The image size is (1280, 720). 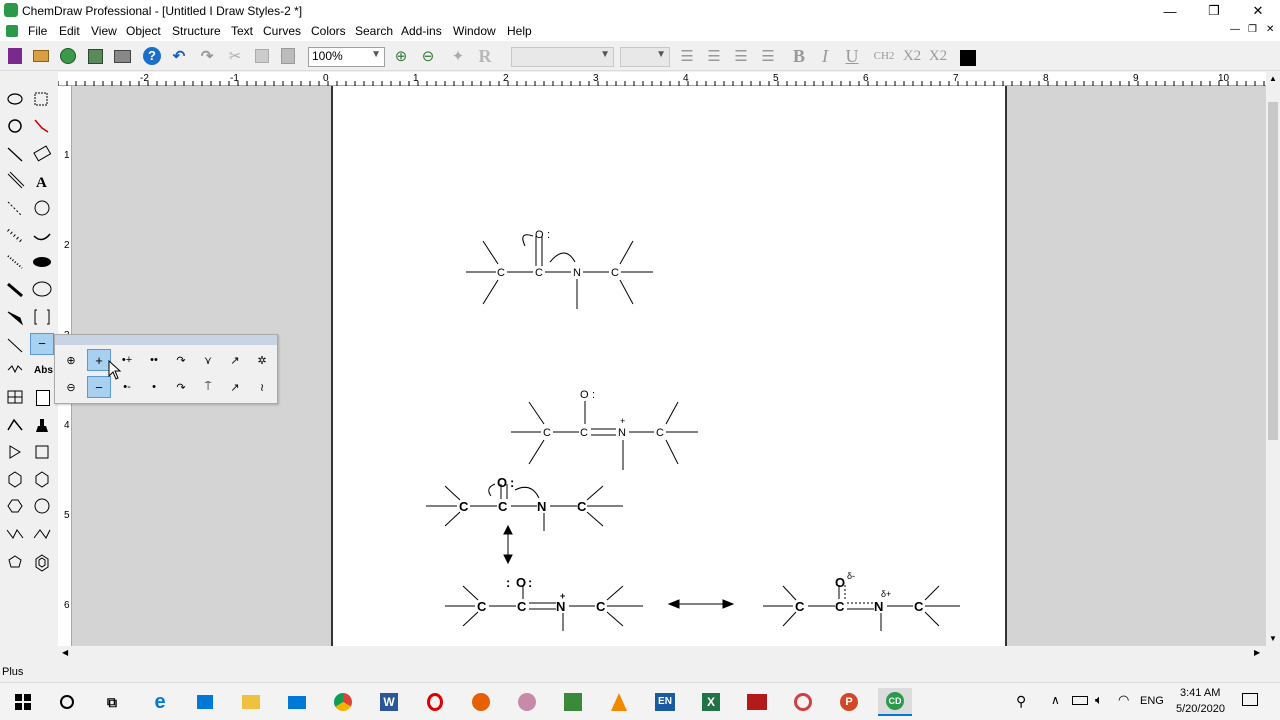 I want to click on menu-text: Text, so click(x=242, y=31).